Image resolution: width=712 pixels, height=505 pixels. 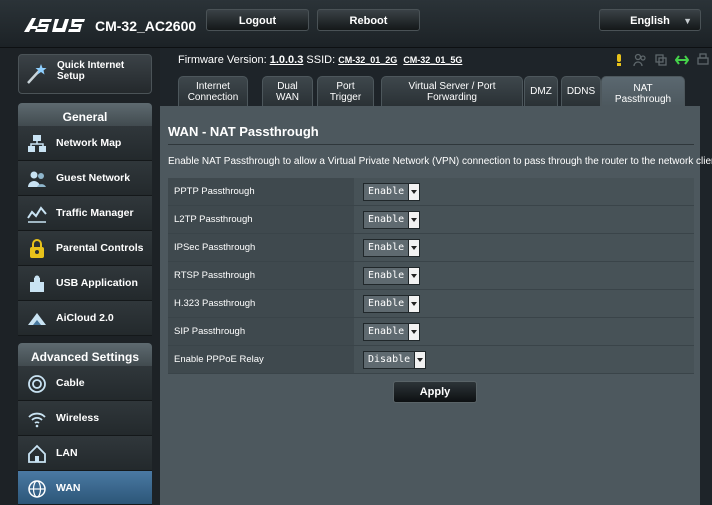 I want to click on table-row: H.323 Passthrough Enable, so click(x=431, y=304).